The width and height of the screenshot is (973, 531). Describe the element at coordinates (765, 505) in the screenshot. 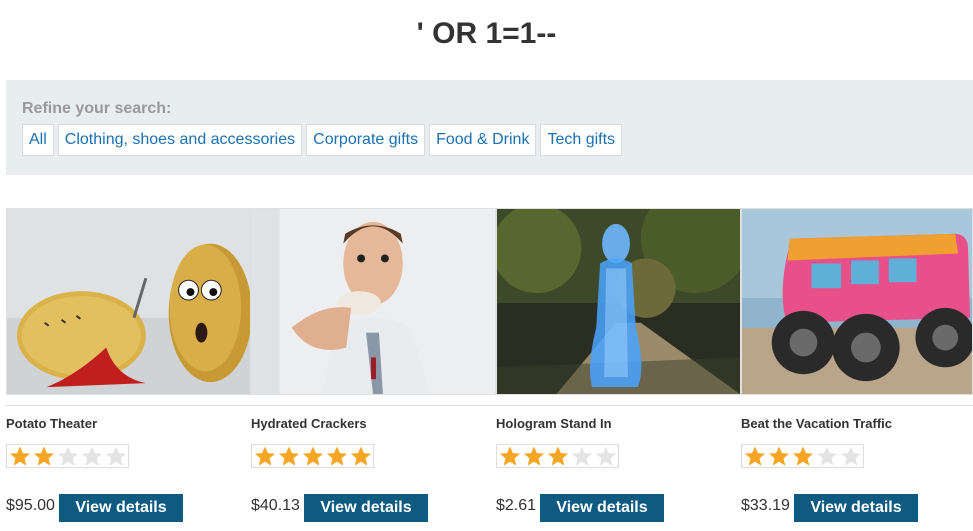

I see `product-price: $33.19` at that location.